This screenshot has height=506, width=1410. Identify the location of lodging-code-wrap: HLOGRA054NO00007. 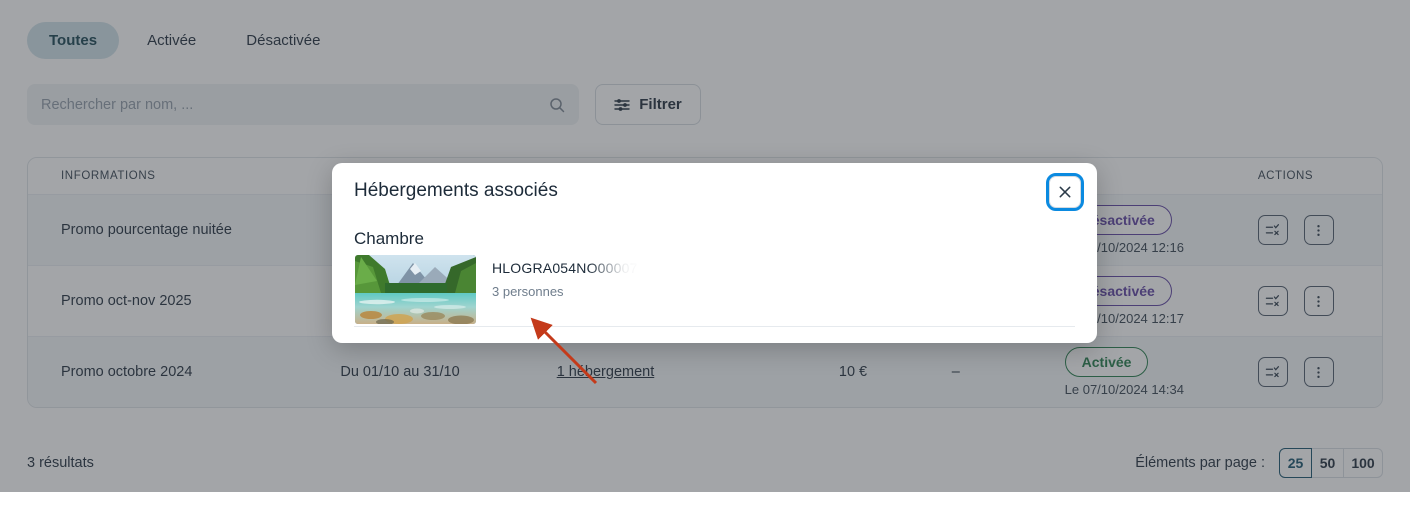
(566, 268).